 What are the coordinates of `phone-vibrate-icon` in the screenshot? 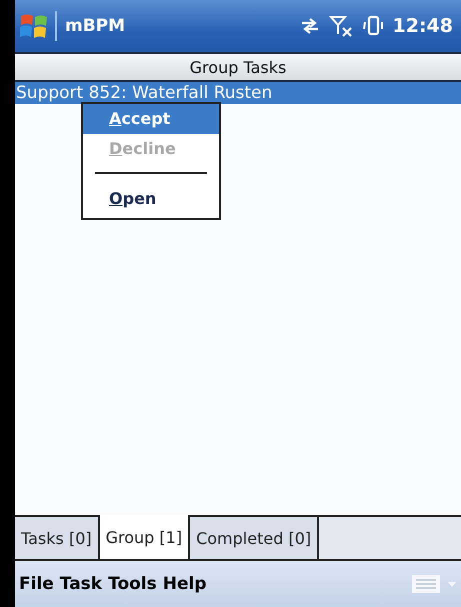 It's located at (372, 26).